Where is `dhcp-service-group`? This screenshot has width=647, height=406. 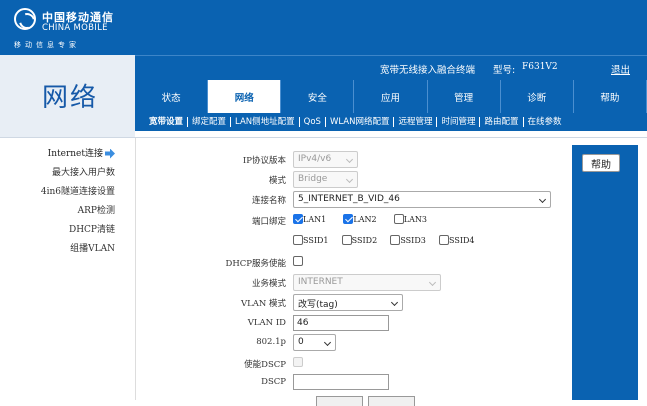 dhcp-service-group is located at coordinates (298, 261).